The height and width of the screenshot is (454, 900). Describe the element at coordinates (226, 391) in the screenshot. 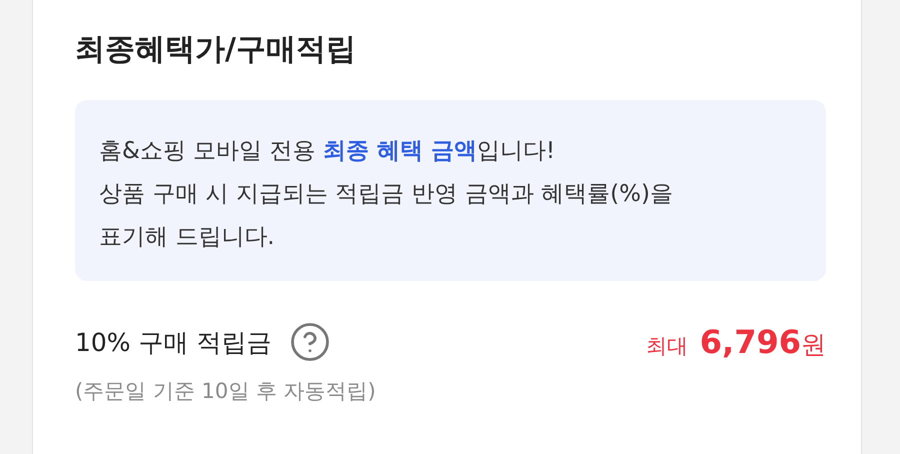

I see `reward-note: (주문일 기준 10일 후 자동적립)` at that location.